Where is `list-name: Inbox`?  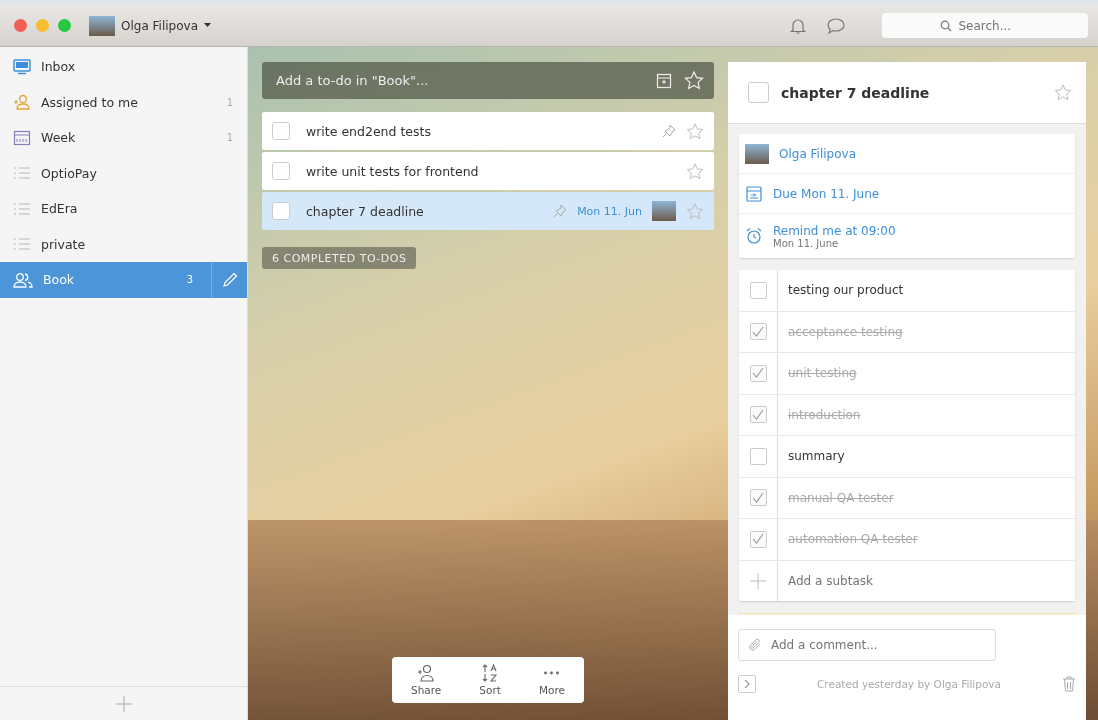
list-name: Inbox is located at coordinates (59, 67).